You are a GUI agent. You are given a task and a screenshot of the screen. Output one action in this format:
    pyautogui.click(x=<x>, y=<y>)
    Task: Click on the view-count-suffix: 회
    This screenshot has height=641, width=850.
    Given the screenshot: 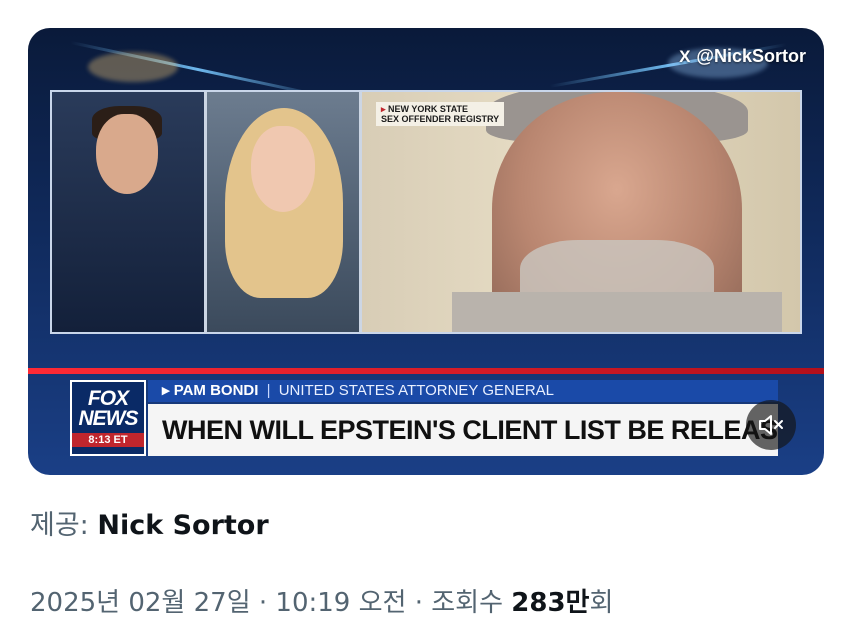 What is the action you would take?
    pyautogui.click(x=601, y=603)
    